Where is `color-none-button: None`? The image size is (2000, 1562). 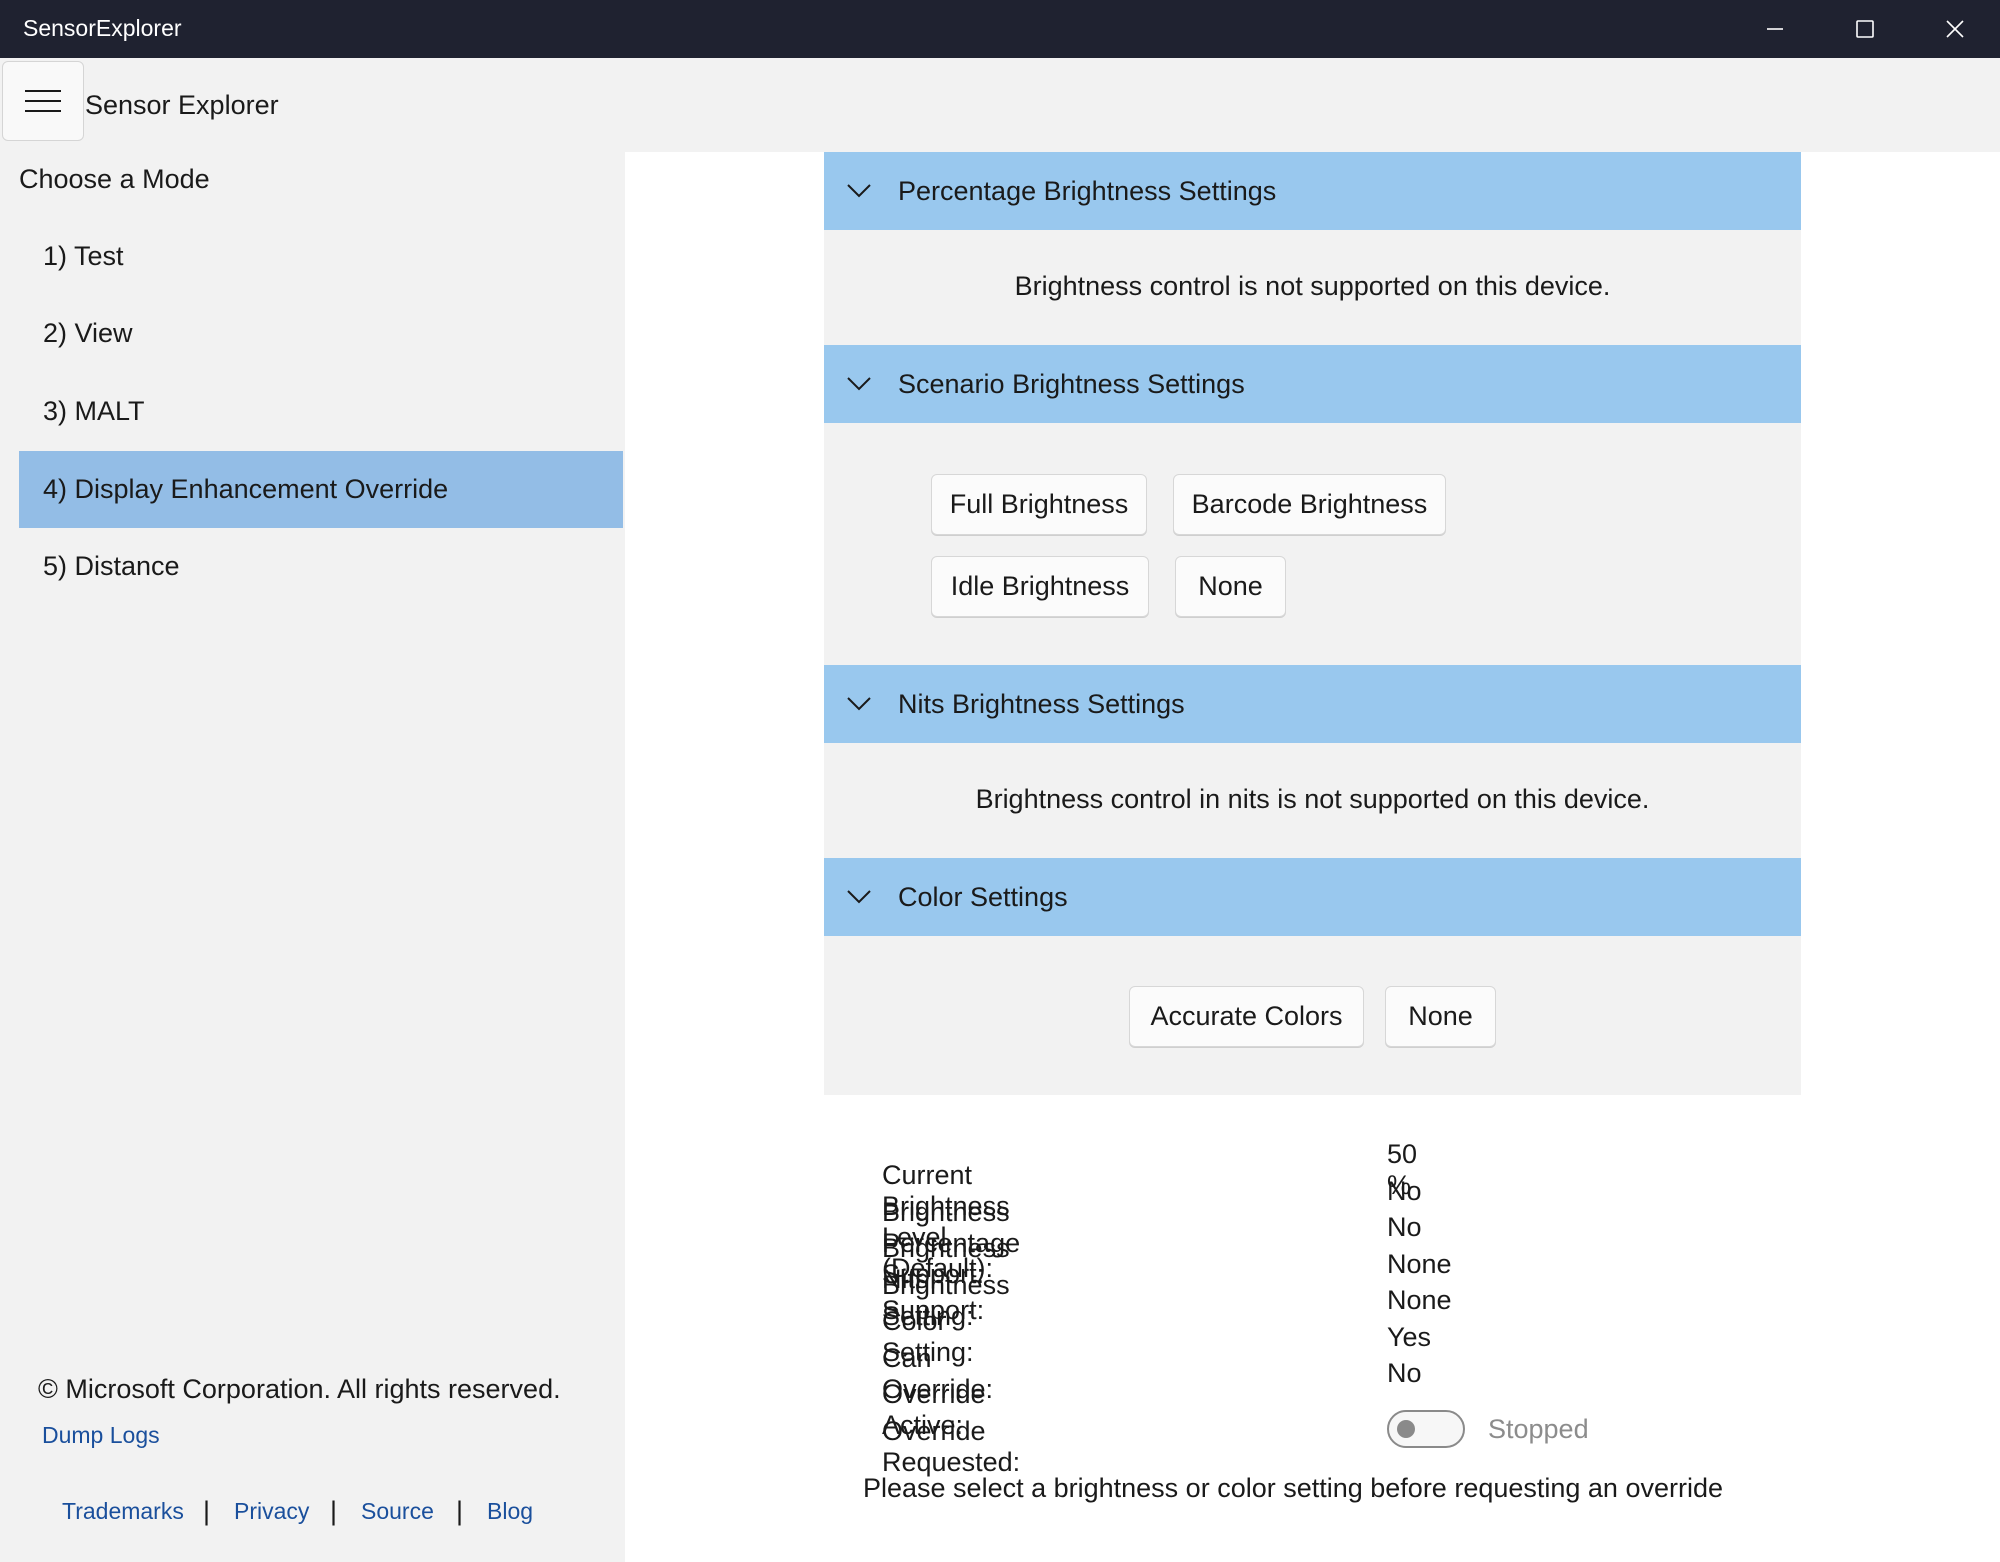 color-none-button: None is located at coordinates (1440, 1016).